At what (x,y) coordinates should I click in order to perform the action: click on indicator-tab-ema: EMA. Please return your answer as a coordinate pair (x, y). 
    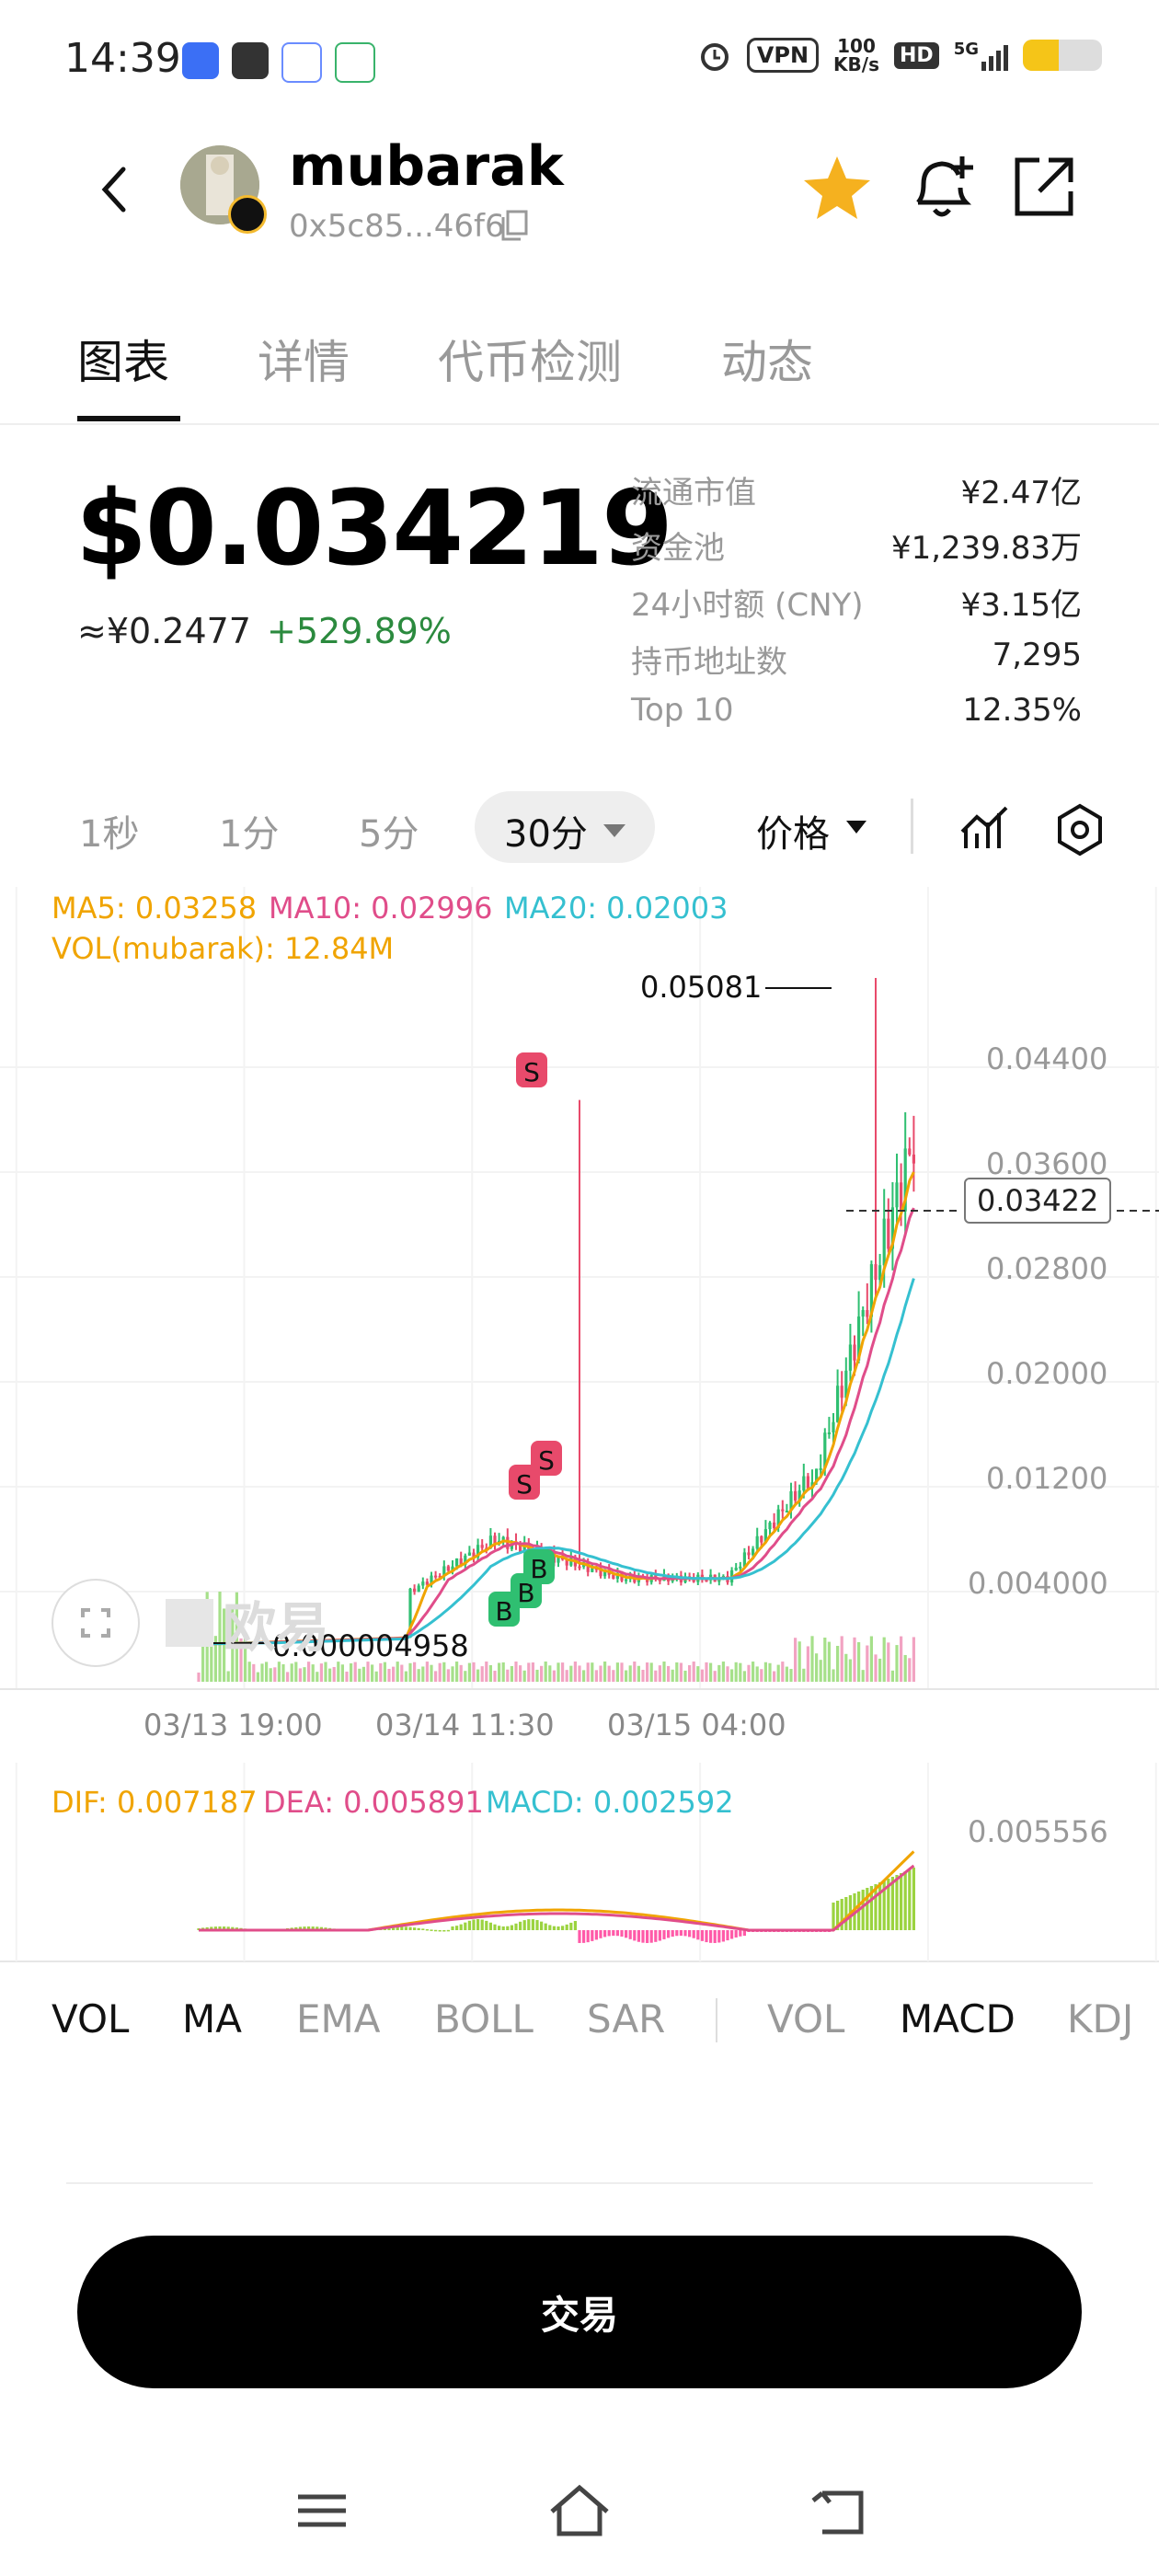
    Looking at the image, I should click on (338, 2018).